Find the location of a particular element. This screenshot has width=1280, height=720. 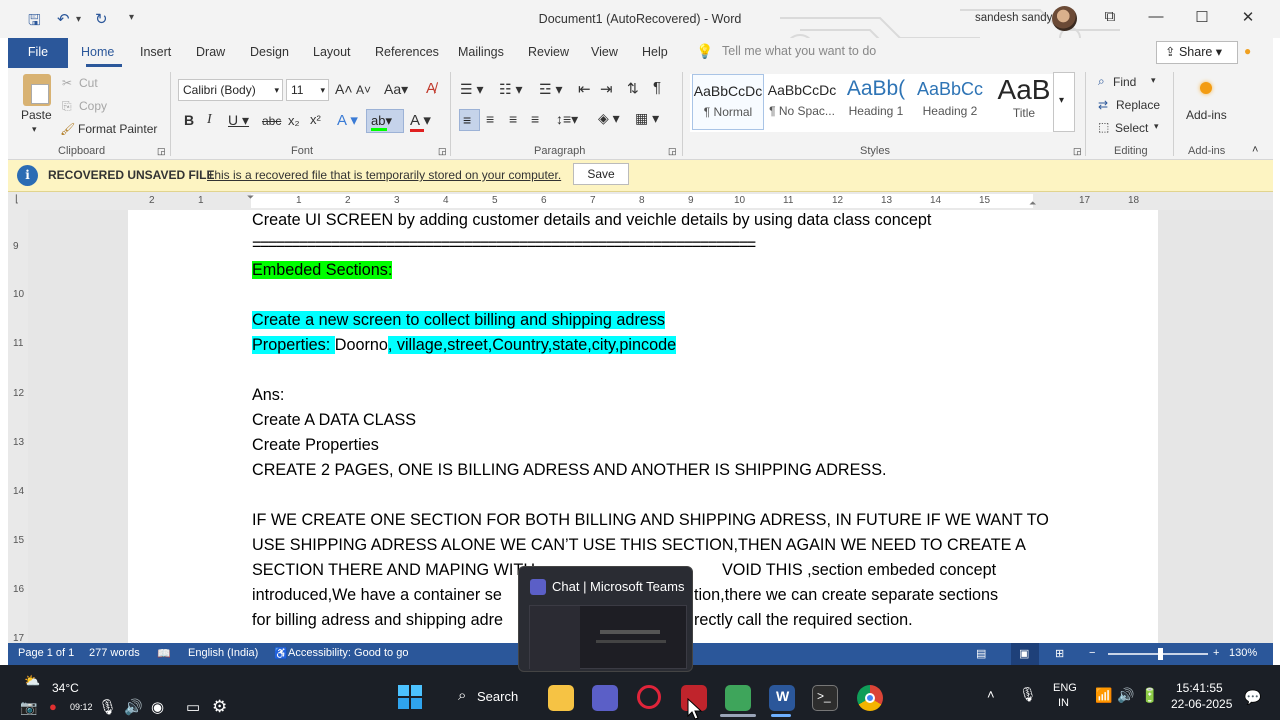

speaker-icon: 🔊 is located at coordinates (133, 707).